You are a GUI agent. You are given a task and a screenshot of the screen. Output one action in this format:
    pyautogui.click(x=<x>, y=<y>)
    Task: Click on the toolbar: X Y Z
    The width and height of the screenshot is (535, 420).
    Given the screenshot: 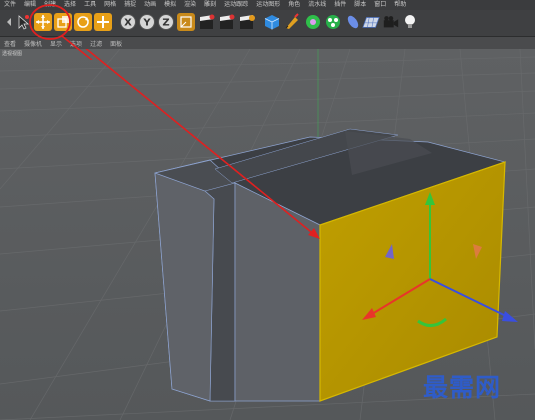 What is the action you would take?
    pyautogui.click(x=267, y=23)
    